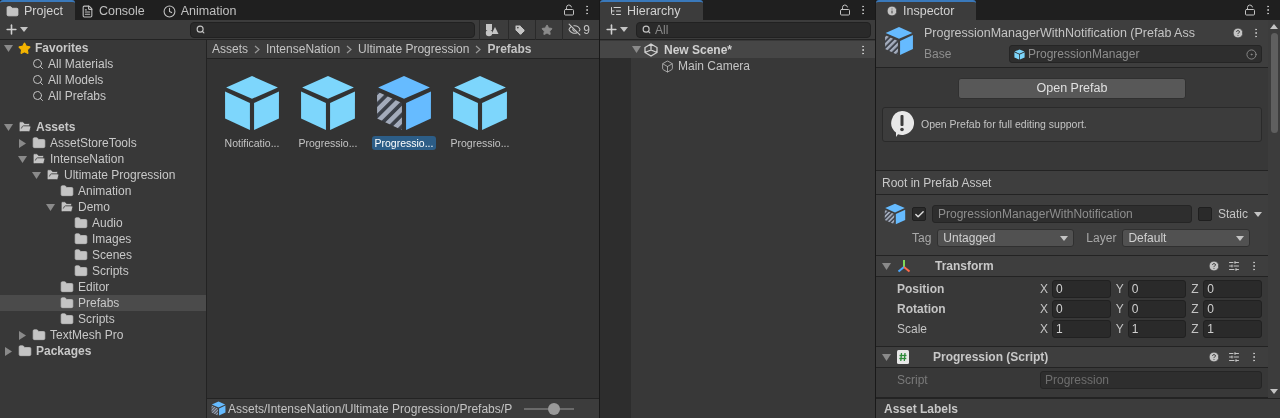 The width and height of the screenshot is (1280, 418). I want to click on tree-item: Animation, so click(103, 191).